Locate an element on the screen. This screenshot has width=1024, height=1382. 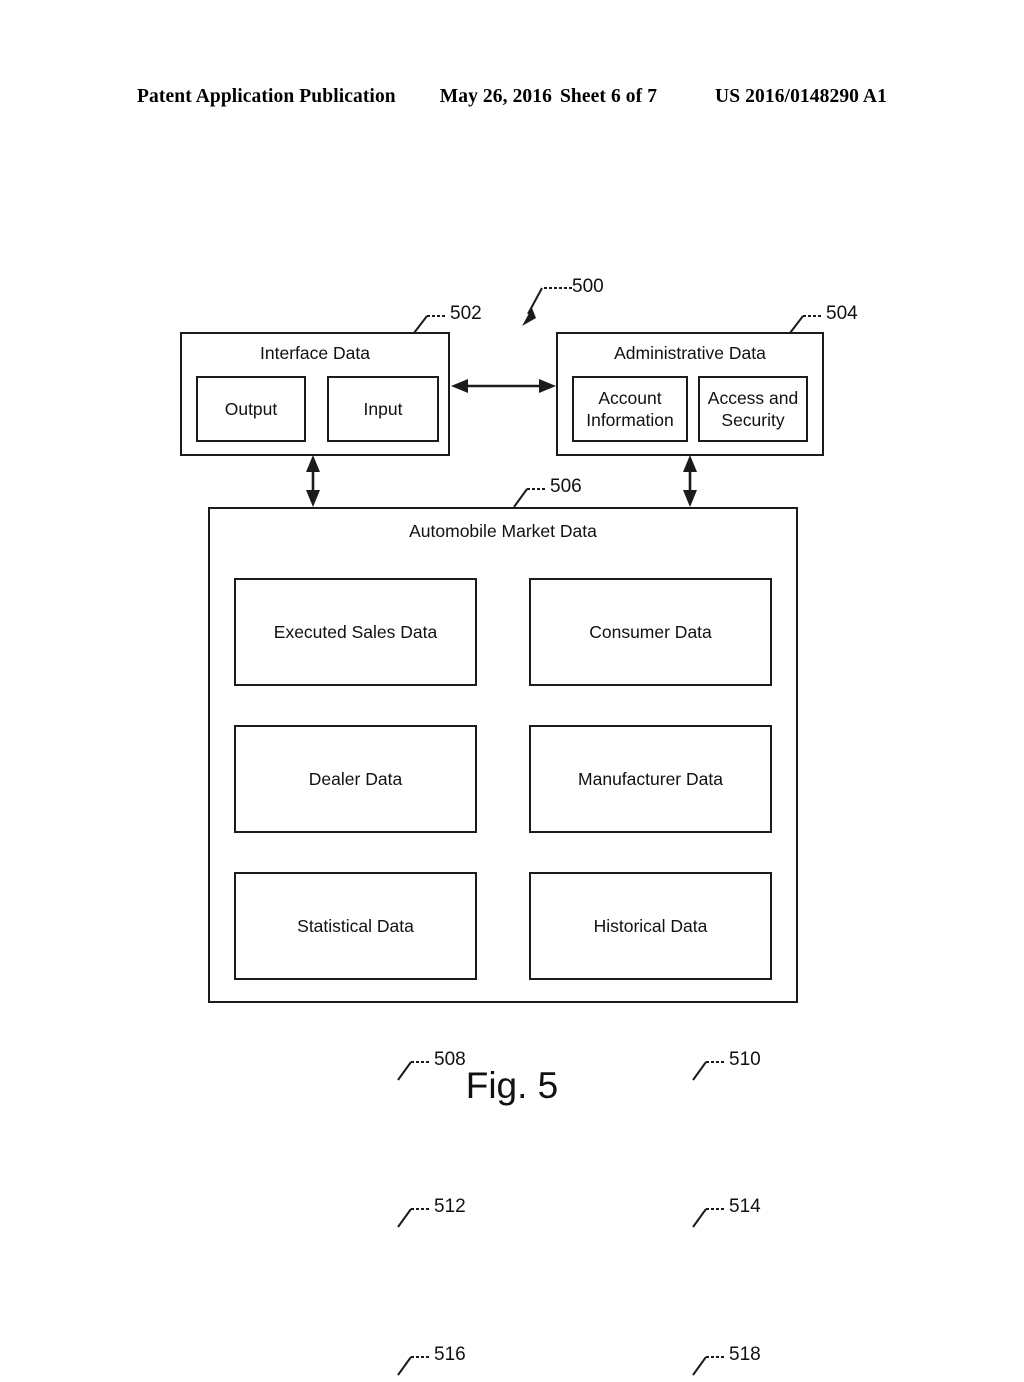
automobile-market-data-title: Automobile Market Data is located at coordinates (503, 531).